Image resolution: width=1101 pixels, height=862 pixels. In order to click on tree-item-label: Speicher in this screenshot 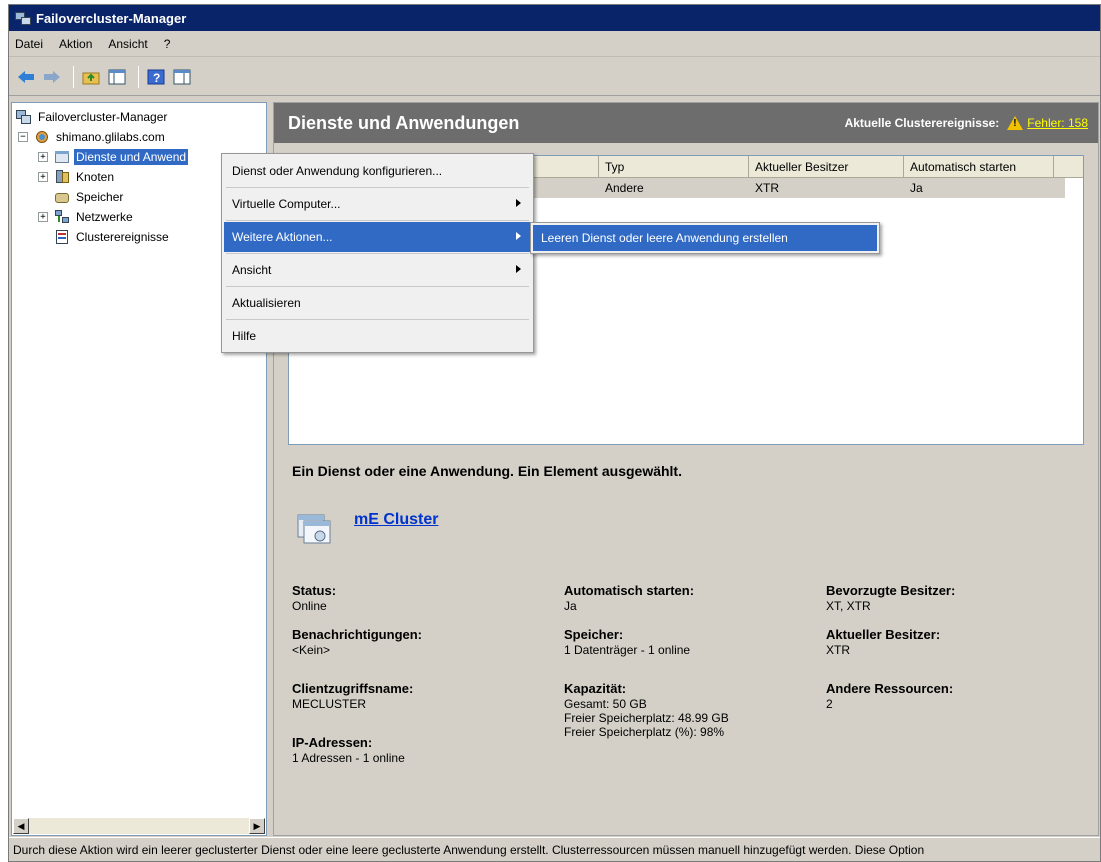, I will do `click(100, 197)`.